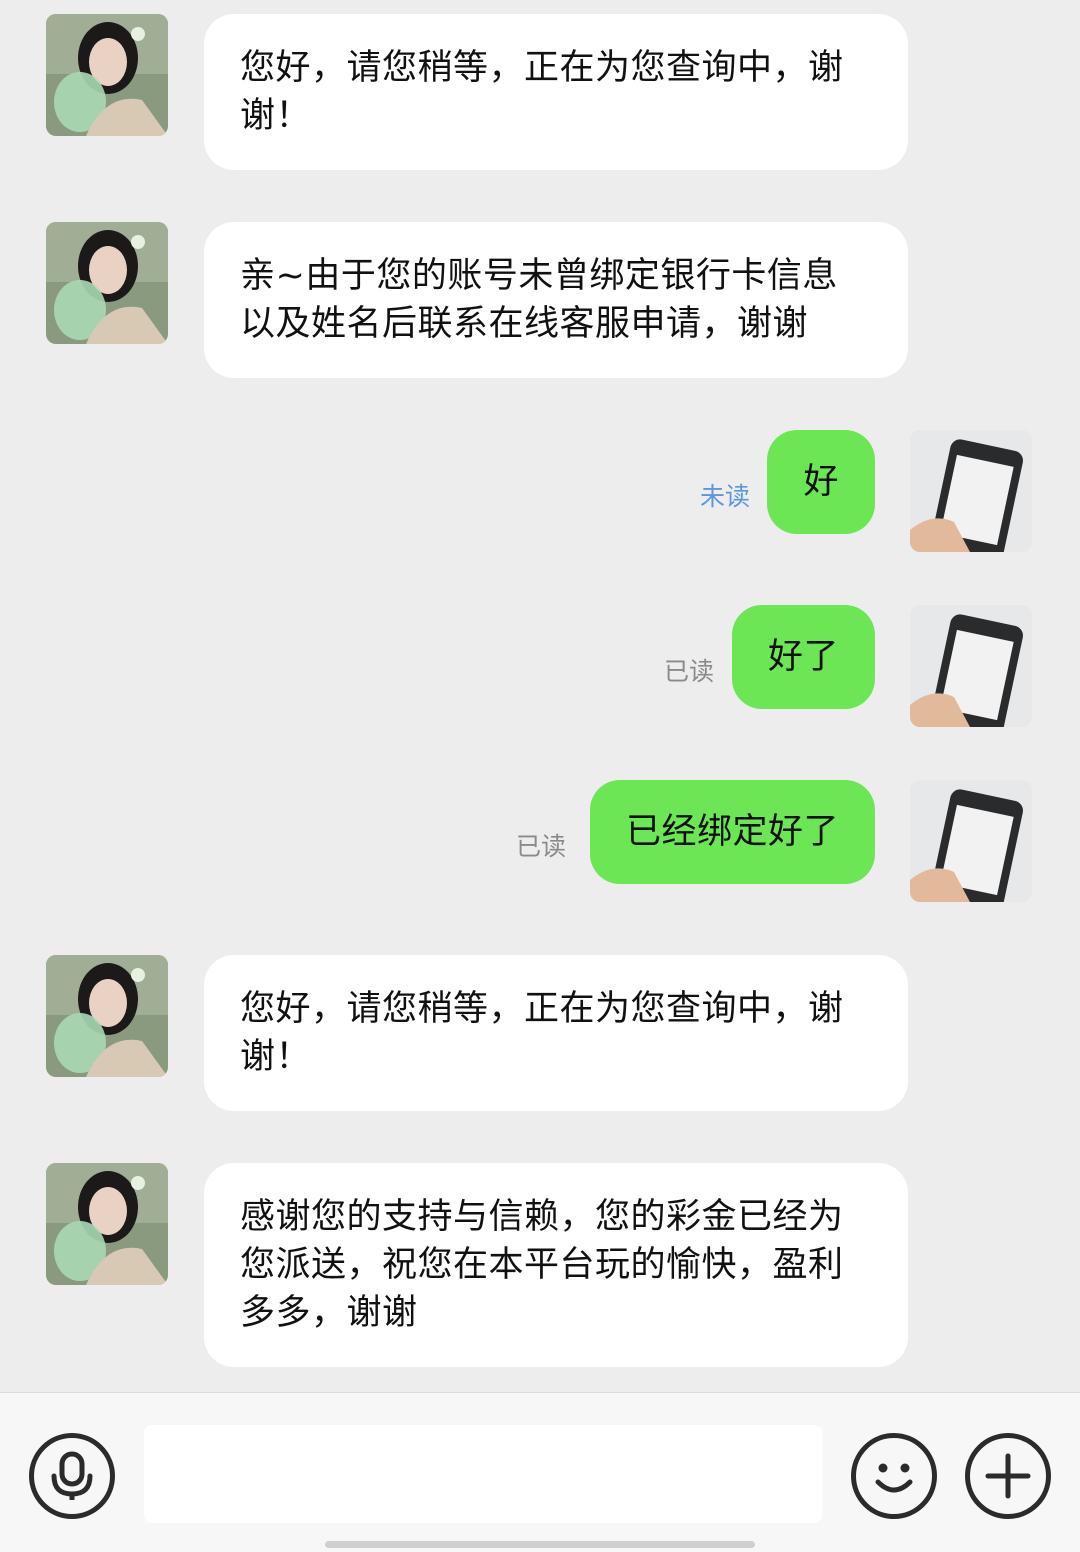 This screenshot has width=1080, height=1552. I want to click on message-text: 亲~由于您的账号未曾绑定银行卡信息以及姓名后联系在线客服申请，谢谢, so click(539, 300).